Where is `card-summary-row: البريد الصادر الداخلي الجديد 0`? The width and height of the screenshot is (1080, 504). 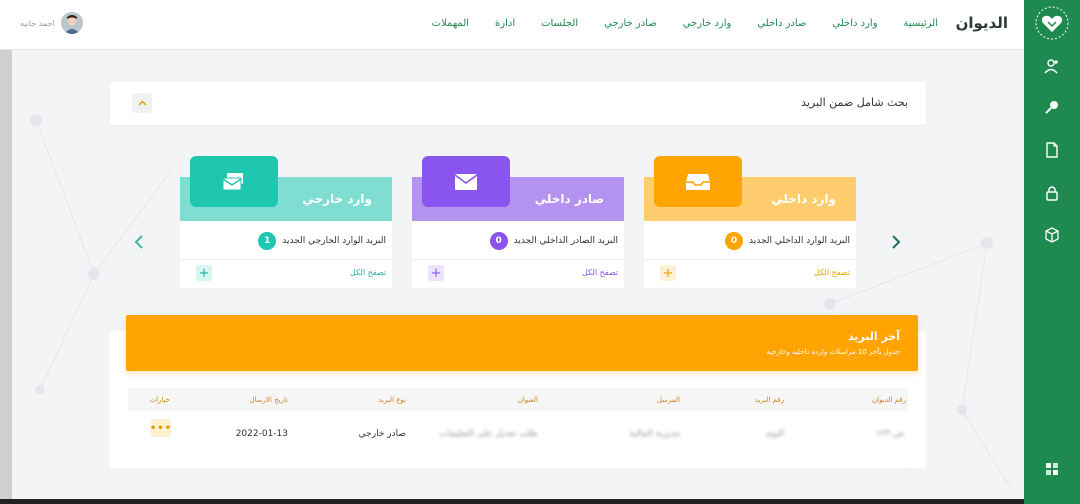
card-summary-row: البريد الصادر الداخلي الجديد 0 is located at coordinates (553, 241).